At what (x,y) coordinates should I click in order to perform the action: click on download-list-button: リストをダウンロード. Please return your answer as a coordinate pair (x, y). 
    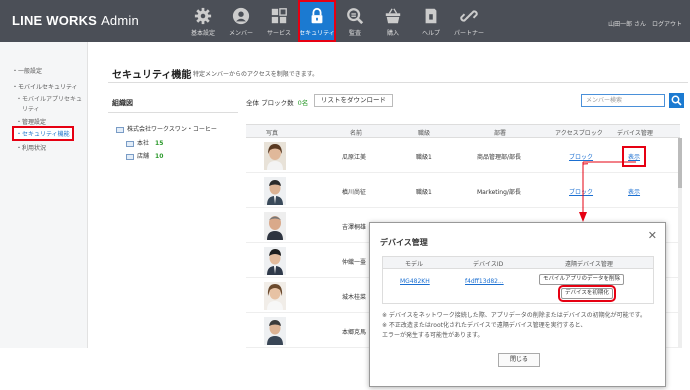
    Looking at the image, I should click on (353, 100).